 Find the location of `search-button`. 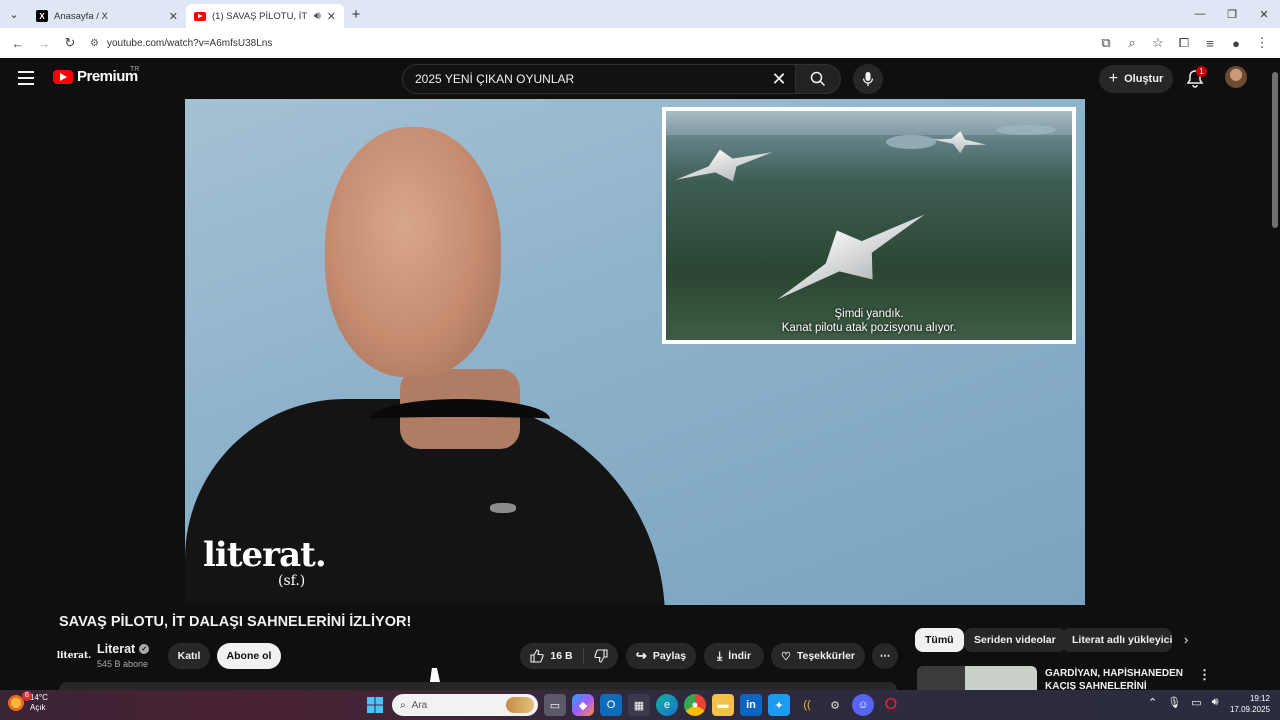

search-button is located at coordinates (818, 79).